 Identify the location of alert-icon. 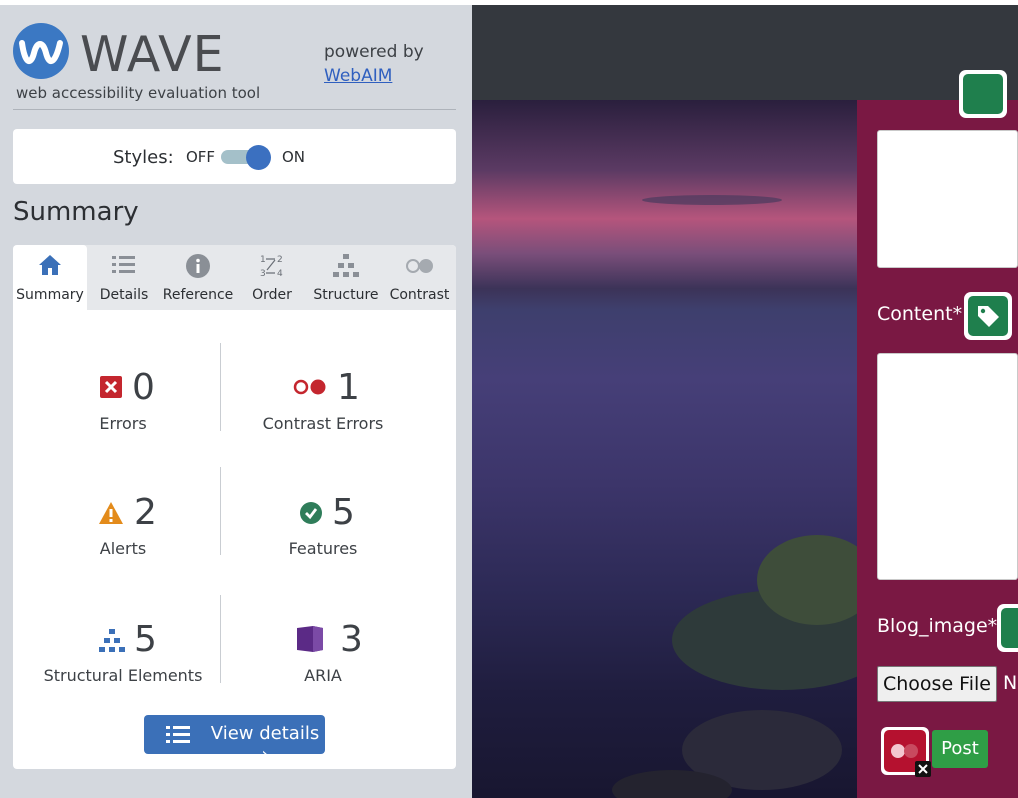
(111, 515).